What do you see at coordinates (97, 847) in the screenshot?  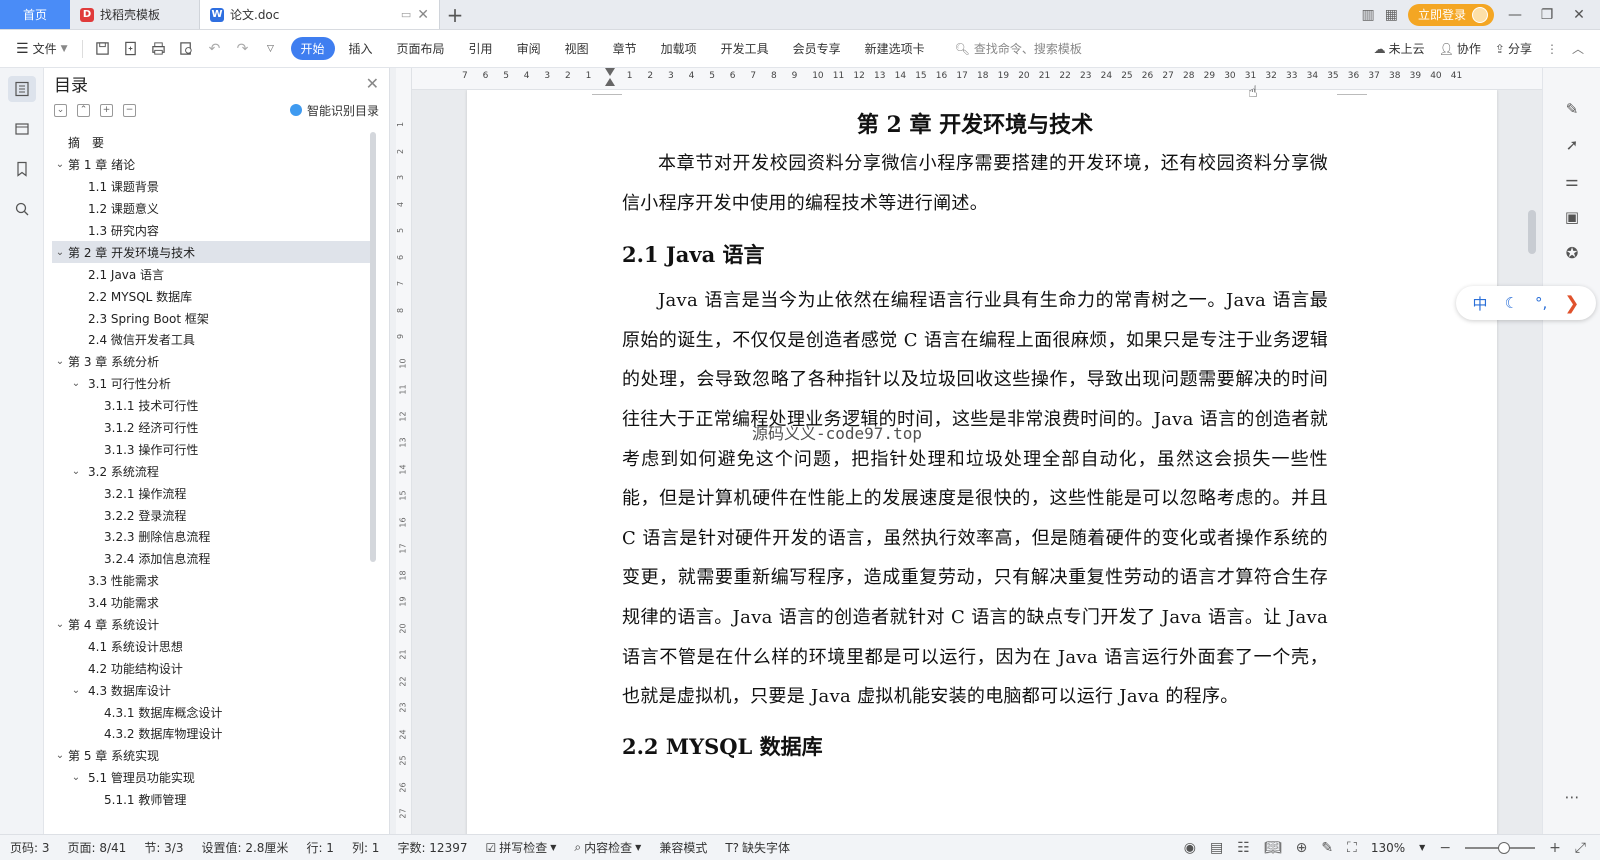 I see `status-page: 页面: 8/41` at bounding box center [97, 847].